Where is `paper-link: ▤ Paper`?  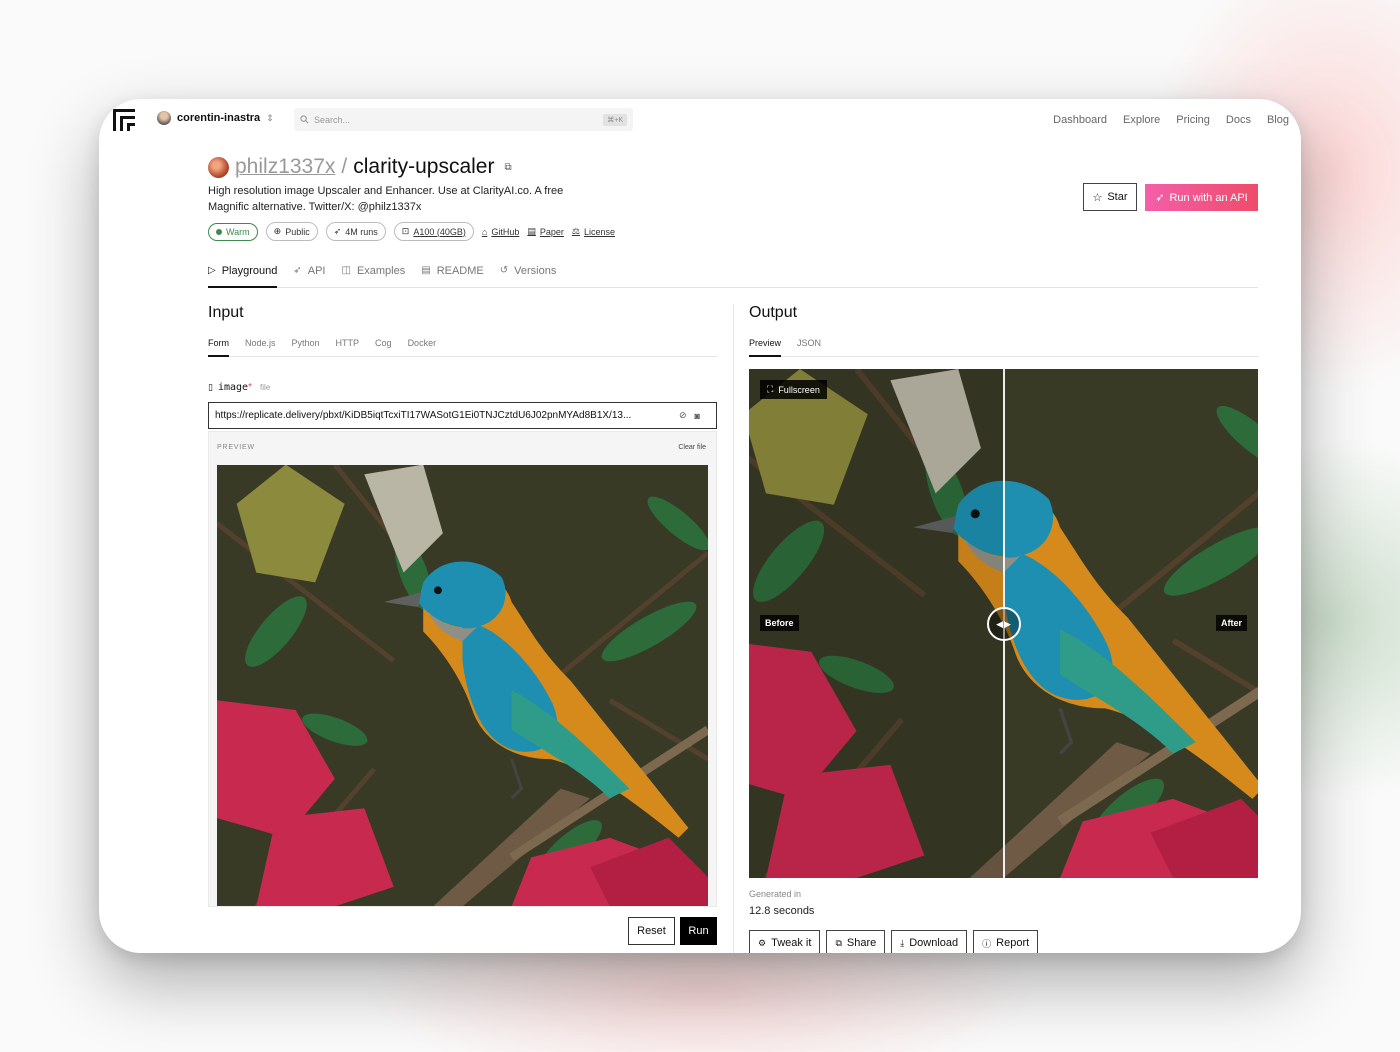 paper-link: ▤ Paper is located at coordinates (545, 231).